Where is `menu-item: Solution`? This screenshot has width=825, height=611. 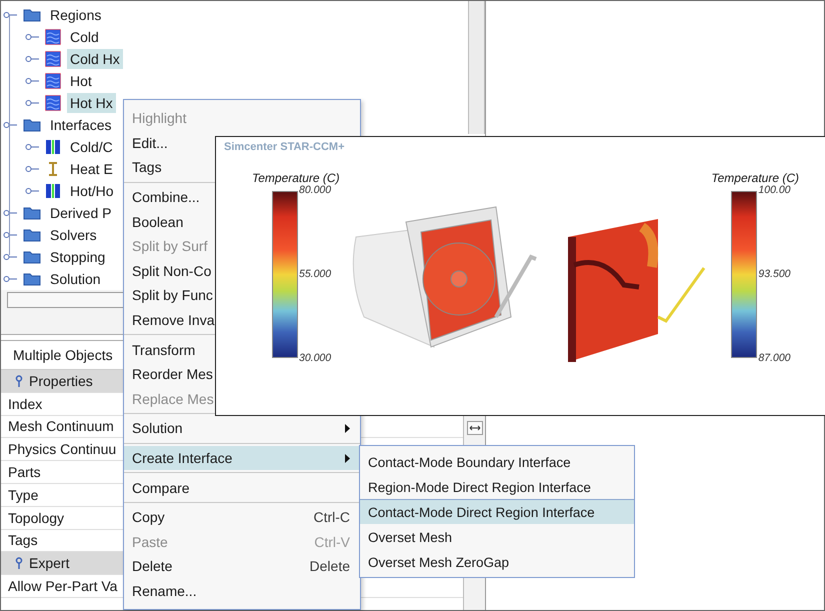
menu-item: Solution is located at coordinates (242, 428).